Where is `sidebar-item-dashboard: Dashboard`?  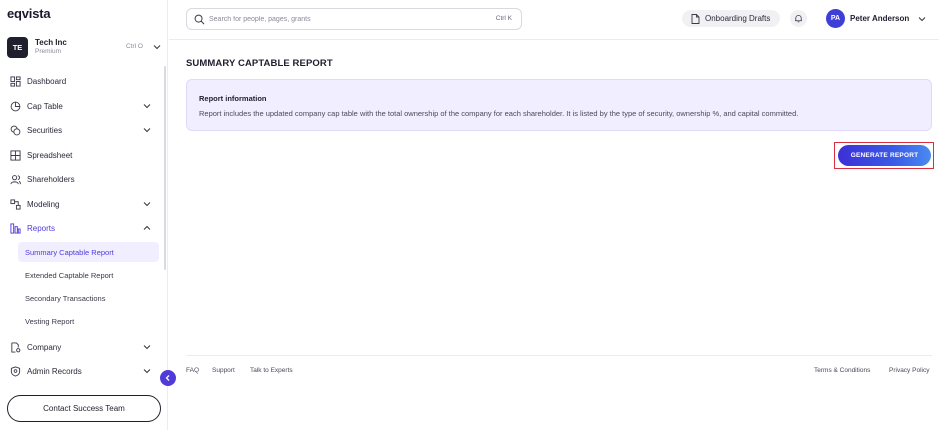 sidebar-item-dashboard: Dashboard is located at coordinates (83, 81).